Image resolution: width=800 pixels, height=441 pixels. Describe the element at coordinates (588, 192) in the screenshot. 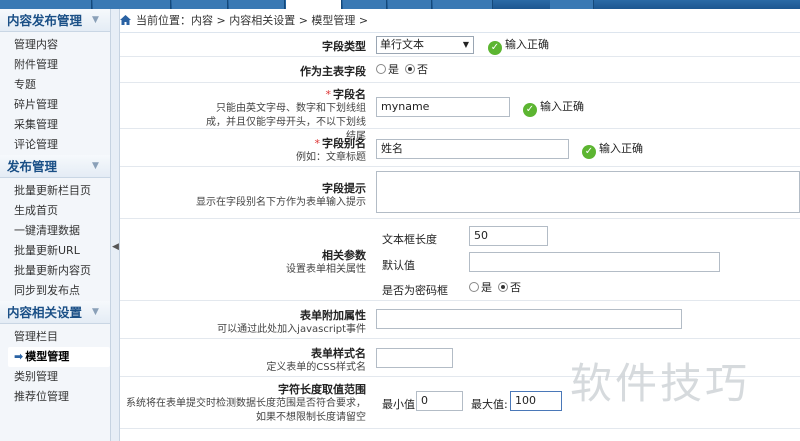

I see `field-tip-textarea` at that location.